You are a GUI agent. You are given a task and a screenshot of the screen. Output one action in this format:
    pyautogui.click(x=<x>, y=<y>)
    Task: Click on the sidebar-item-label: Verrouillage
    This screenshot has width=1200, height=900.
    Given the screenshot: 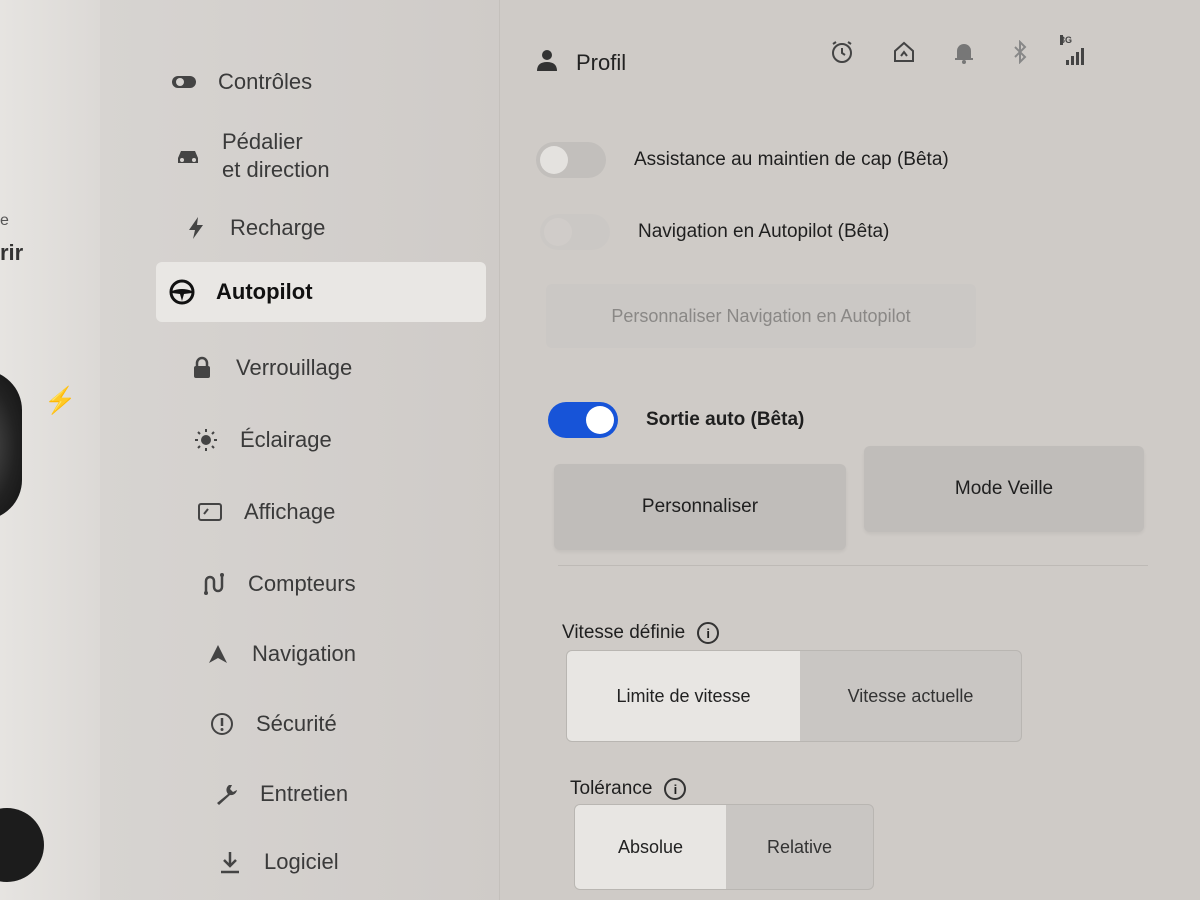 What is the action you would take?
    pyautogui.click(x=294, y=367)
    